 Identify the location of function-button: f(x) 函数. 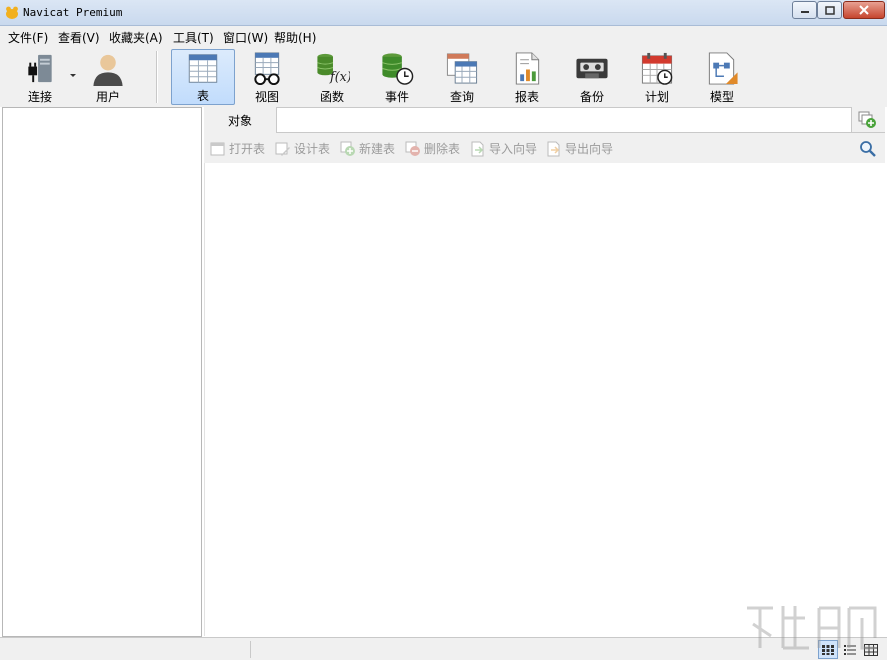
(332, 77).